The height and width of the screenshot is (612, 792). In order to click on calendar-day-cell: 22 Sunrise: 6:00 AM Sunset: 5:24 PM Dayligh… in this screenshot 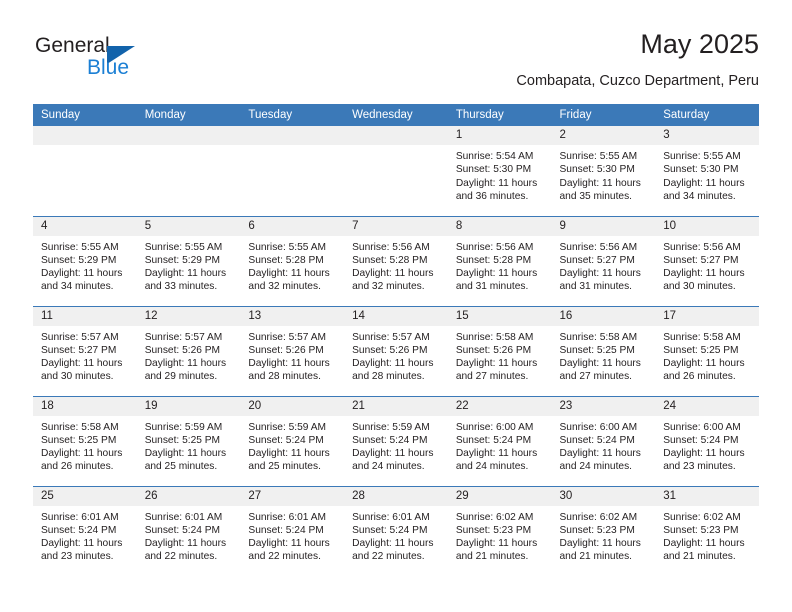, I will do `click(499, 440)`.